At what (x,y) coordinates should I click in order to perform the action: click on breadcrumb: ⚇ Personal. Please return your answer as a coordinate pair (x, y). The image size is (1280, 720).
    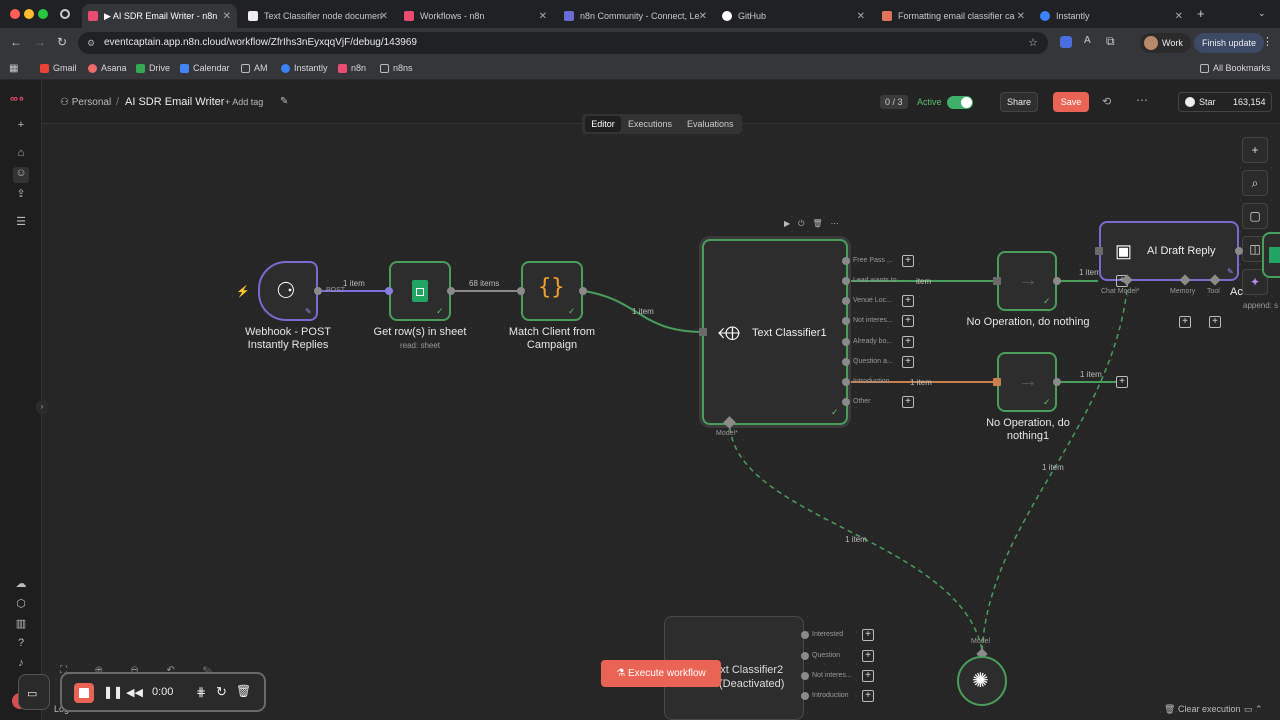
    Looking at the image, I should click on (85, 102).